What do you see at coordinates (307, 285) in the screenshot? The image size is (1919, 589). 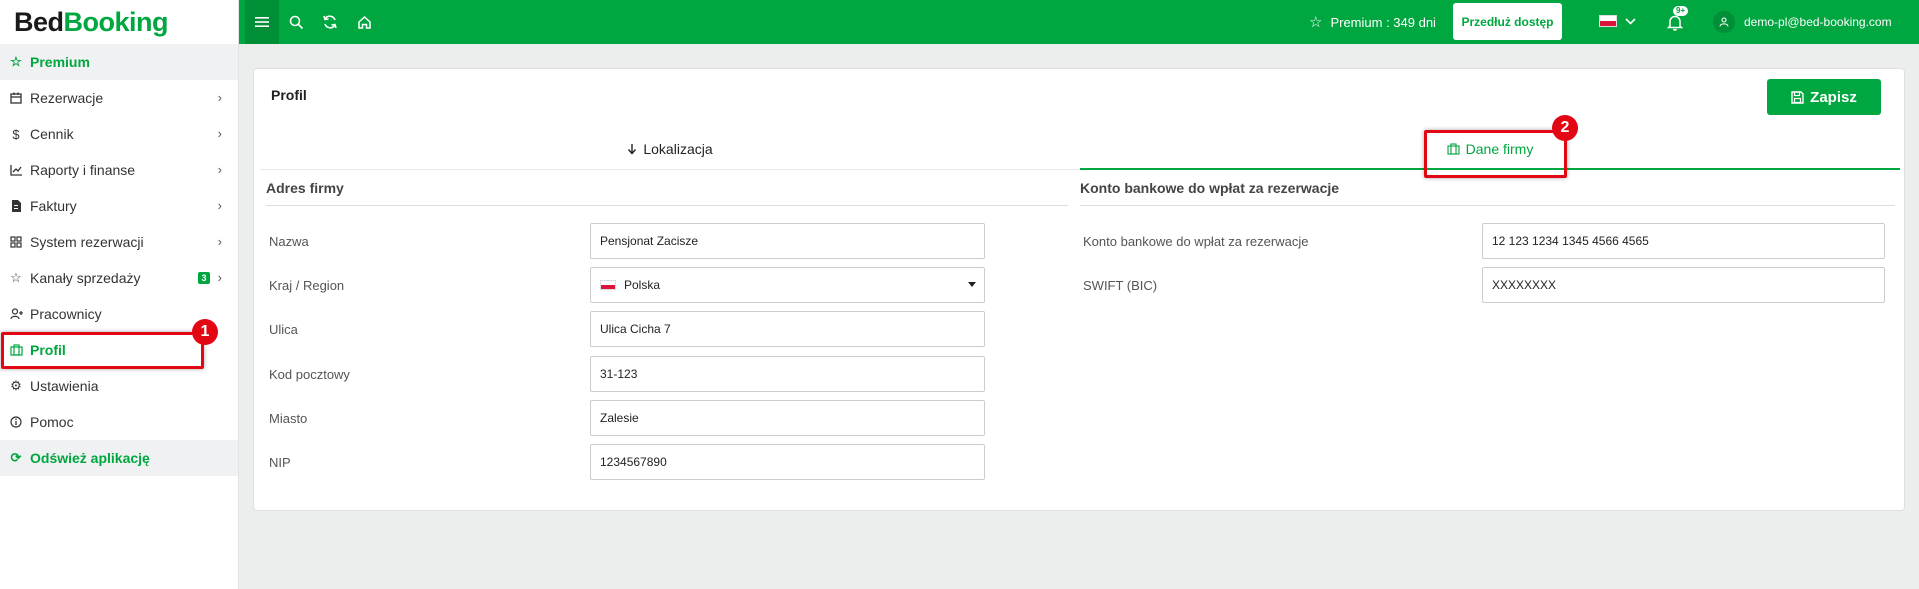 I see `field-label: Kraj / Region` at bounding box center [307, 285].